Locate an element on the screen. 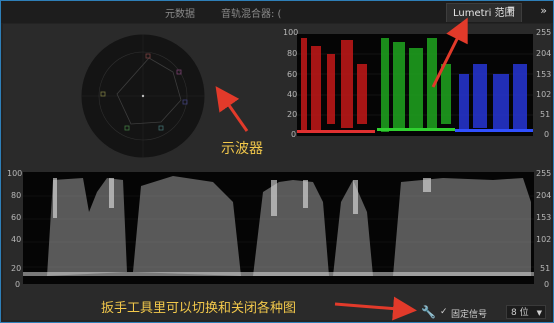  tab-audio-track-mixer: 音轨混合器: ( is located at coordinates (251, 12).